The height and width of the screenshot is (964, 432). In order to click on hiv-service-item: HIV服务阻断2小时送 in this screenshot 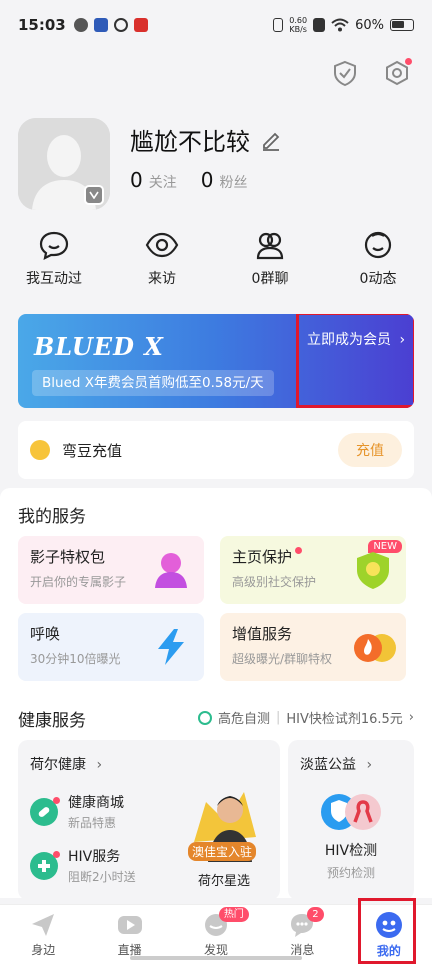, I will do `click(83, 865)`.